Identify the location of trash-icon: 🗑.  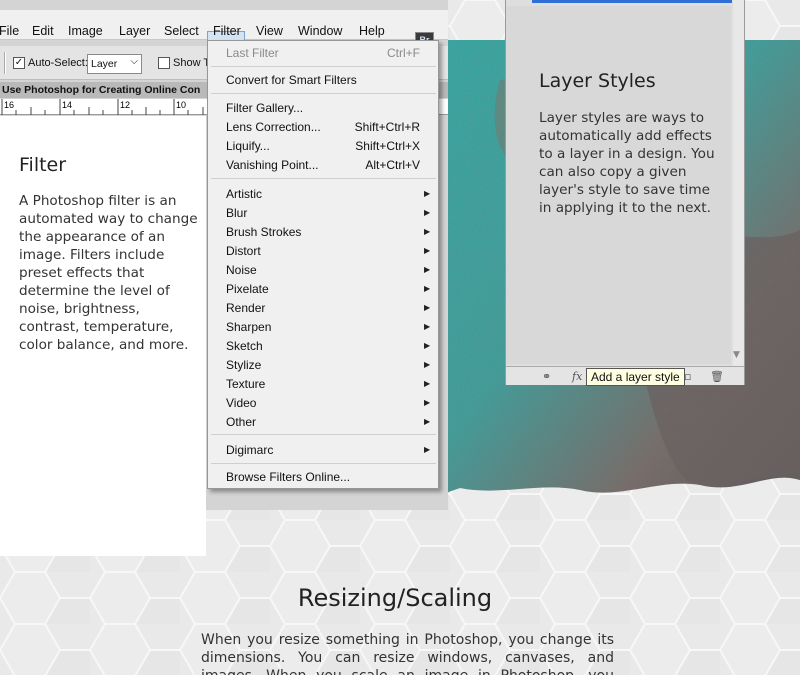
(717, 376).